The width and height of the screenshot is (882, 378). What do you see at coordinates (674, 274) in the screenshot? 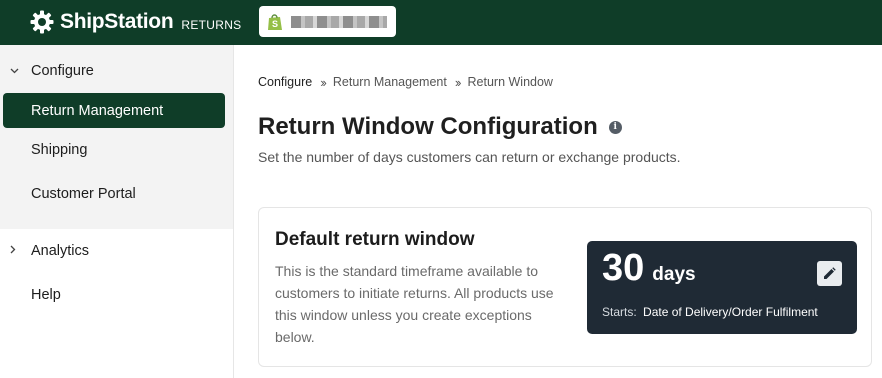
I see `window-days-unit: days` at bounding box center [674, 274].